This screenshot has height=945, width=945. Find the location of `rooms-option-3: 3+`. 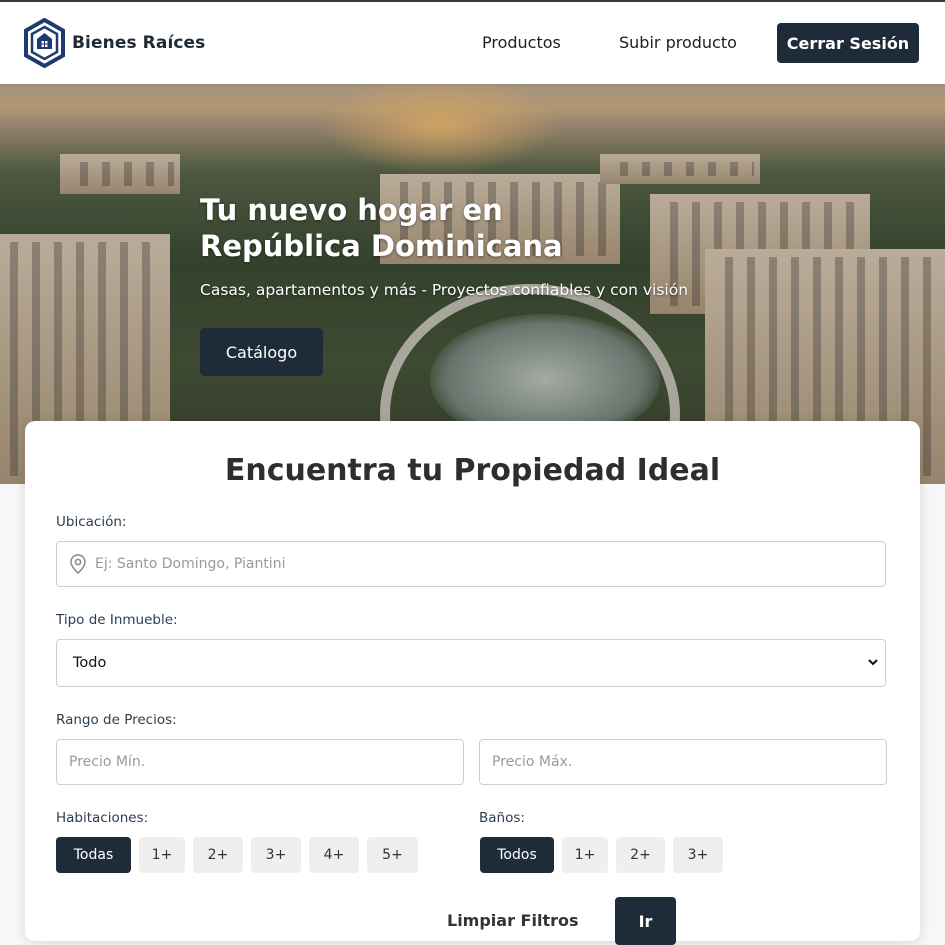

rooms-option-3: 3+ is located at coordinates (276, 855).